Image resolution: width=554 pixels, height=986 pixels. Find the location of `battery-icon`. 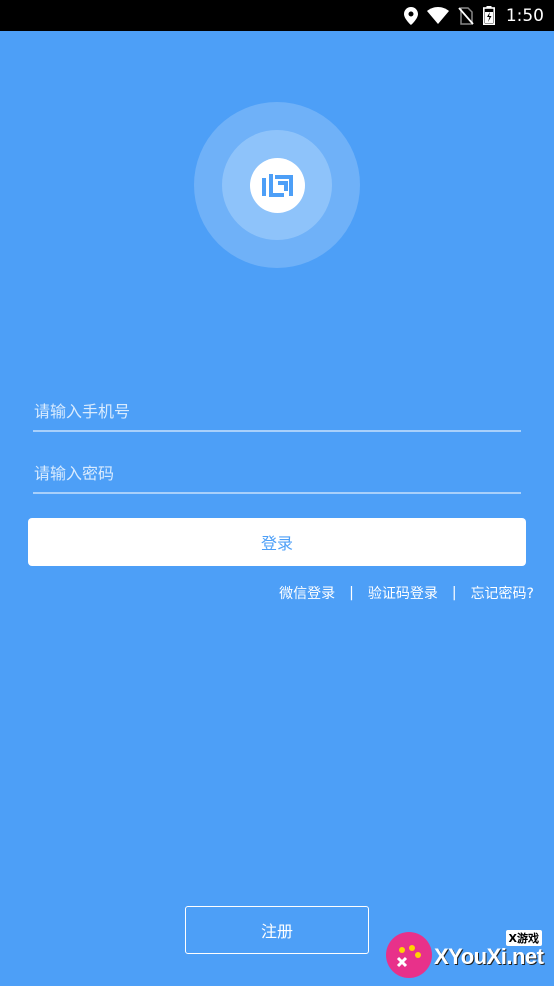

battery-icon is located at coordinates (488, 15).